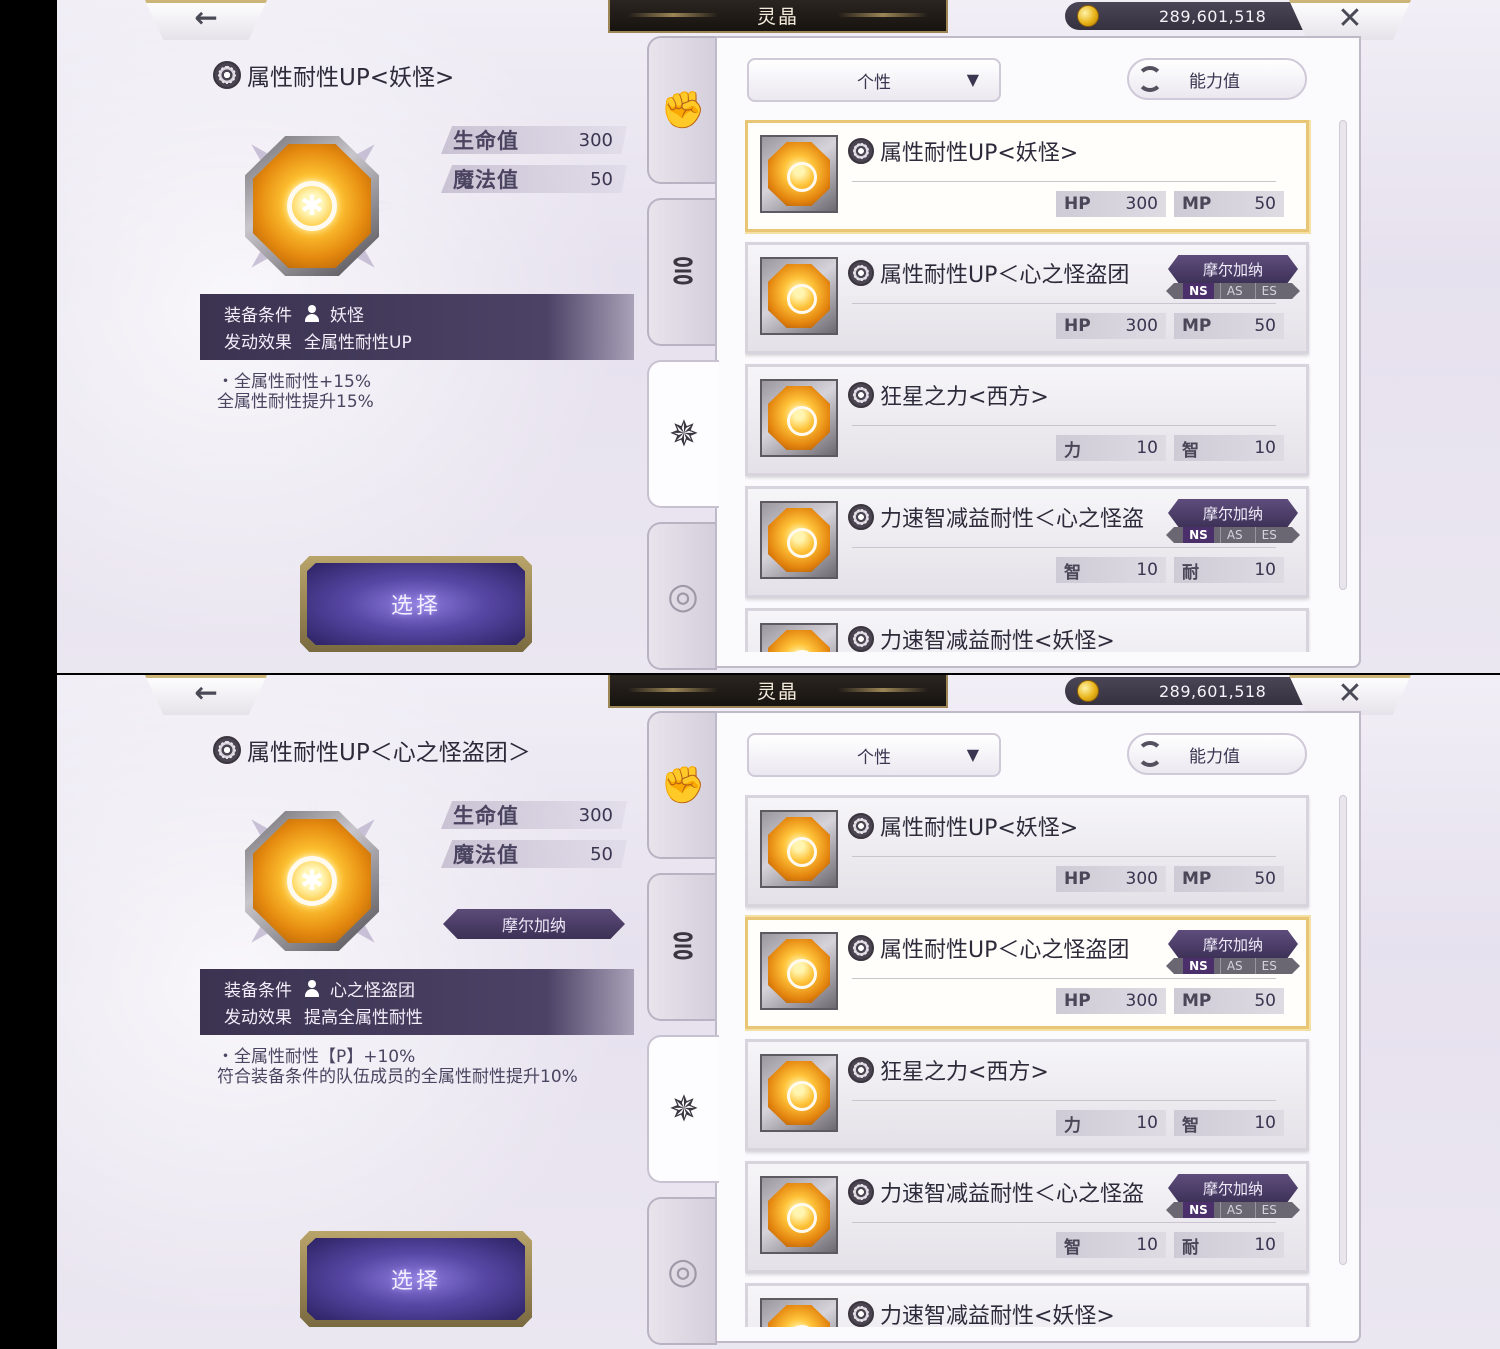  What do you see at coordinates (1072, 1125) in the screenshot?
I see `stat-key: 力` at bounding box center [1072, 1125].